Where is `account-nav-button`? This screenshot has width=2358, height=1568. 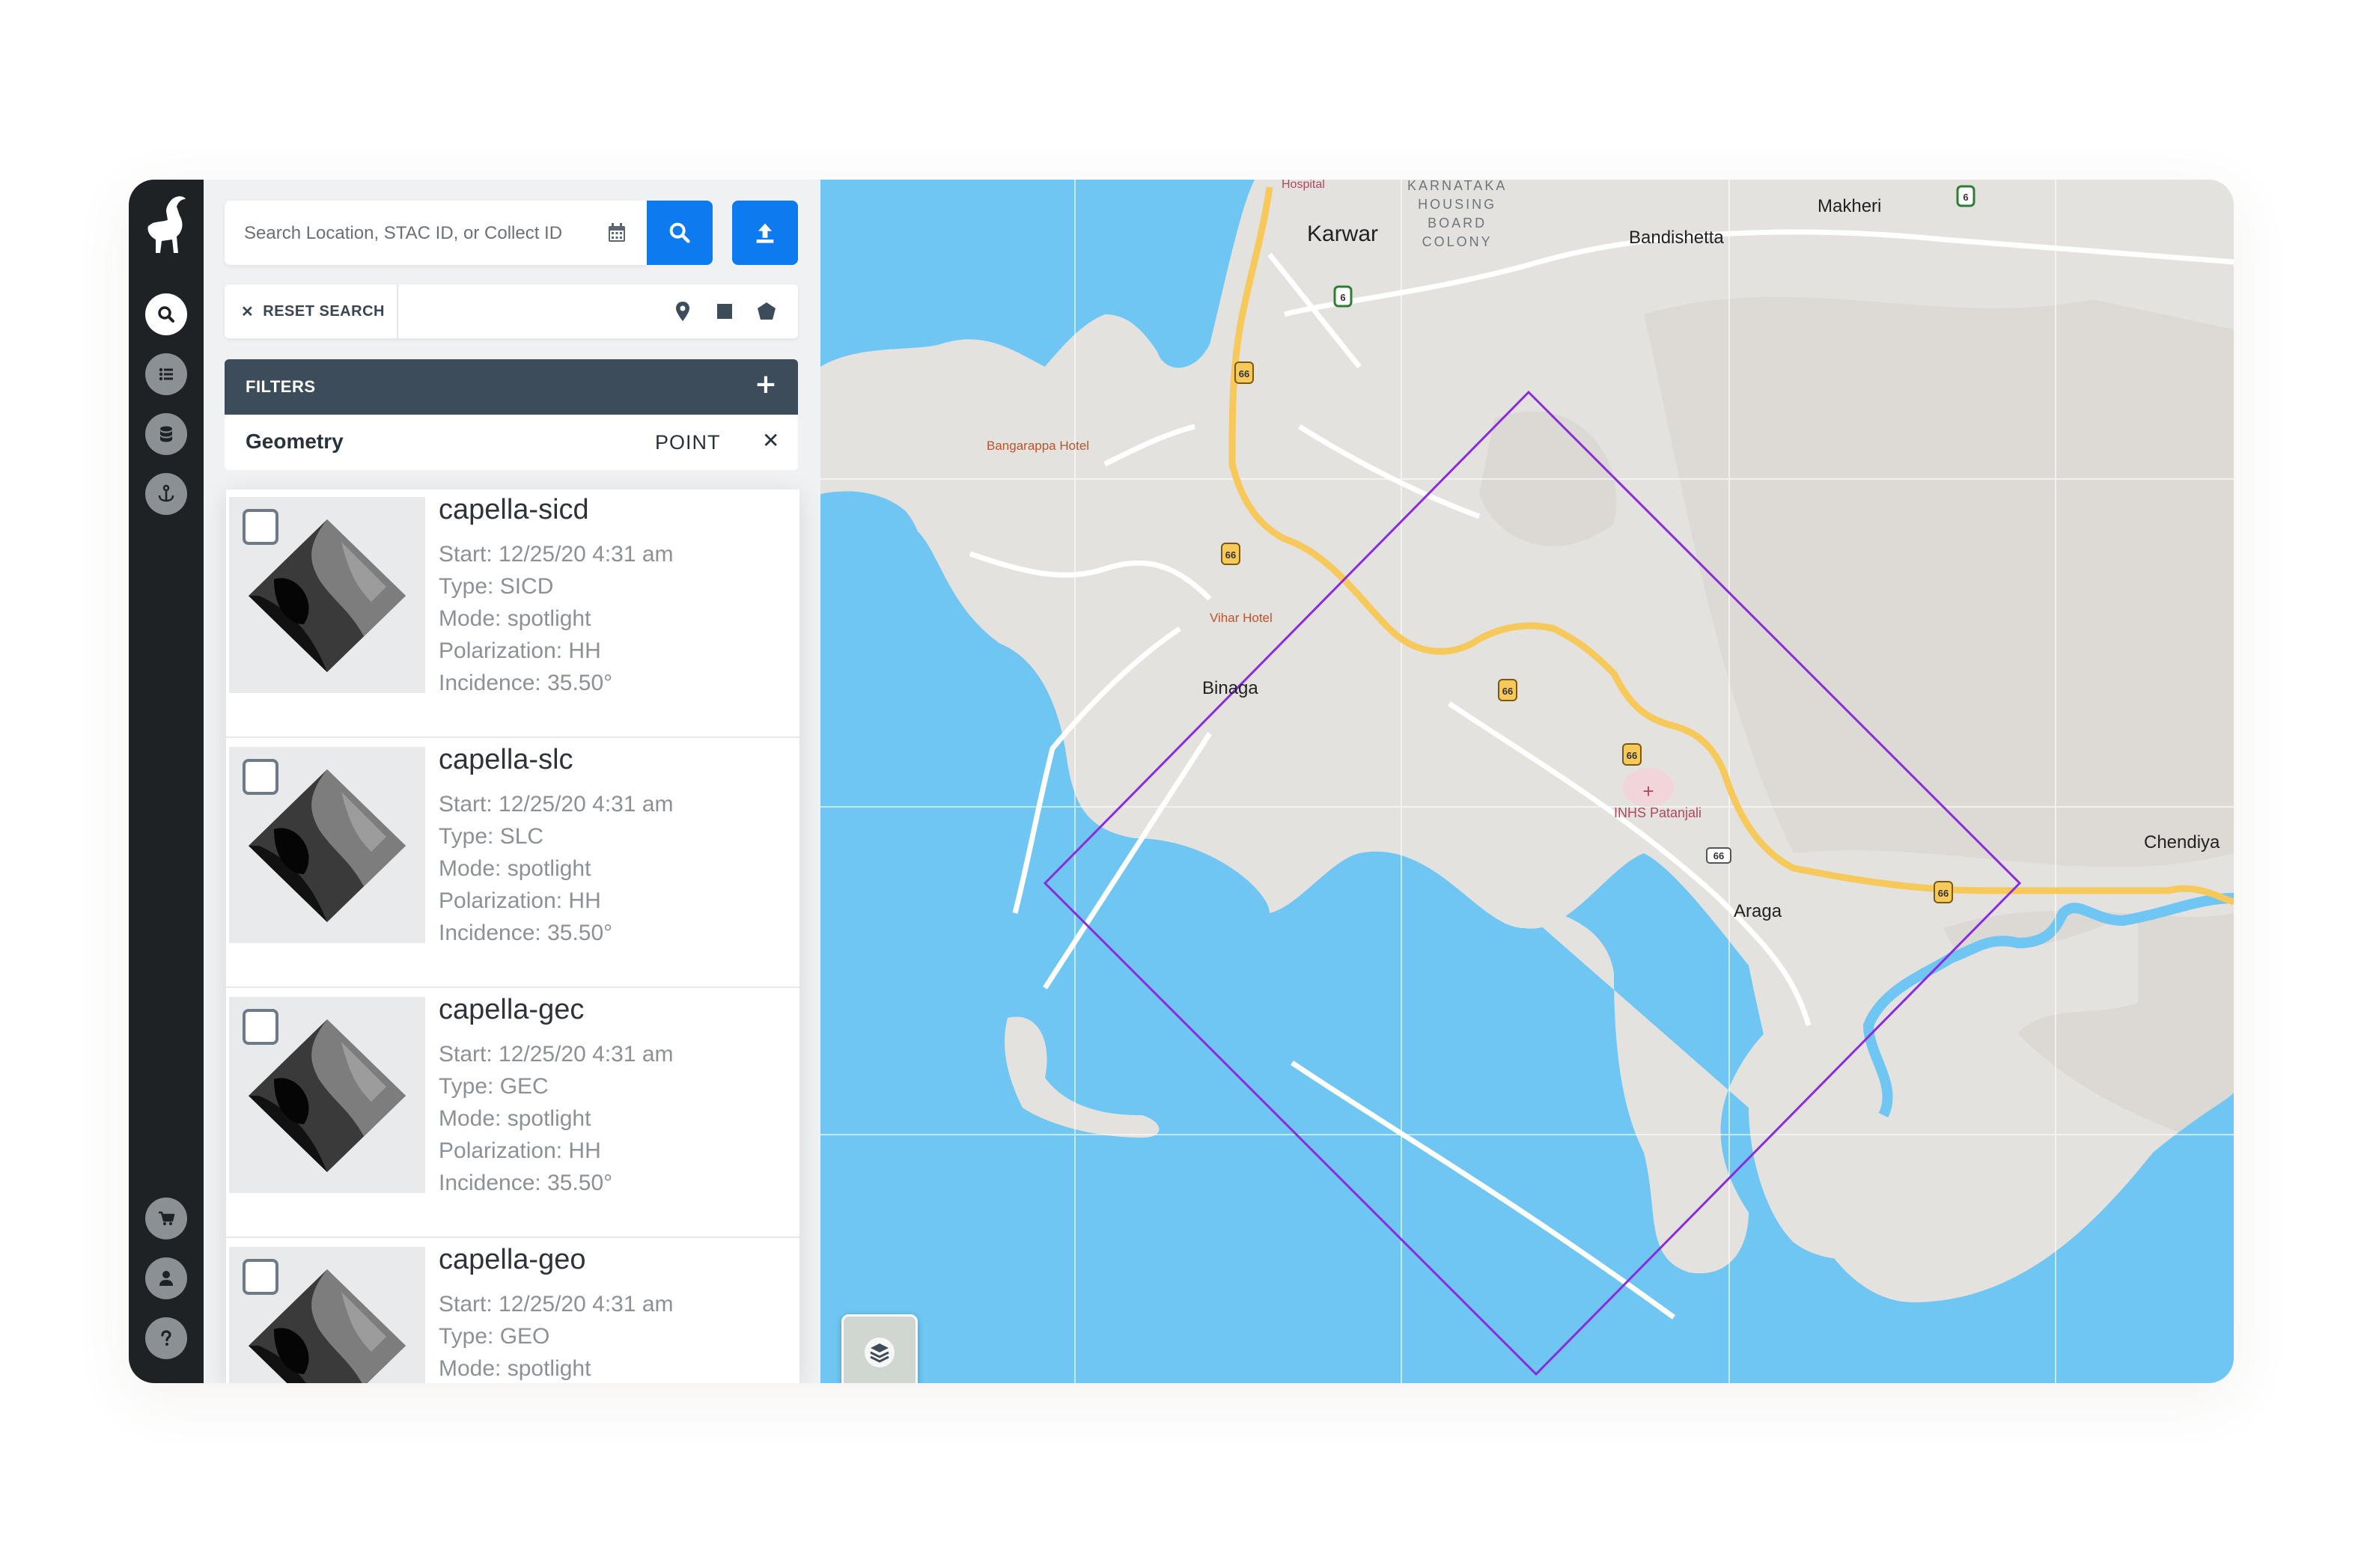 account-nav-button is located at coordinates (166, 1278).